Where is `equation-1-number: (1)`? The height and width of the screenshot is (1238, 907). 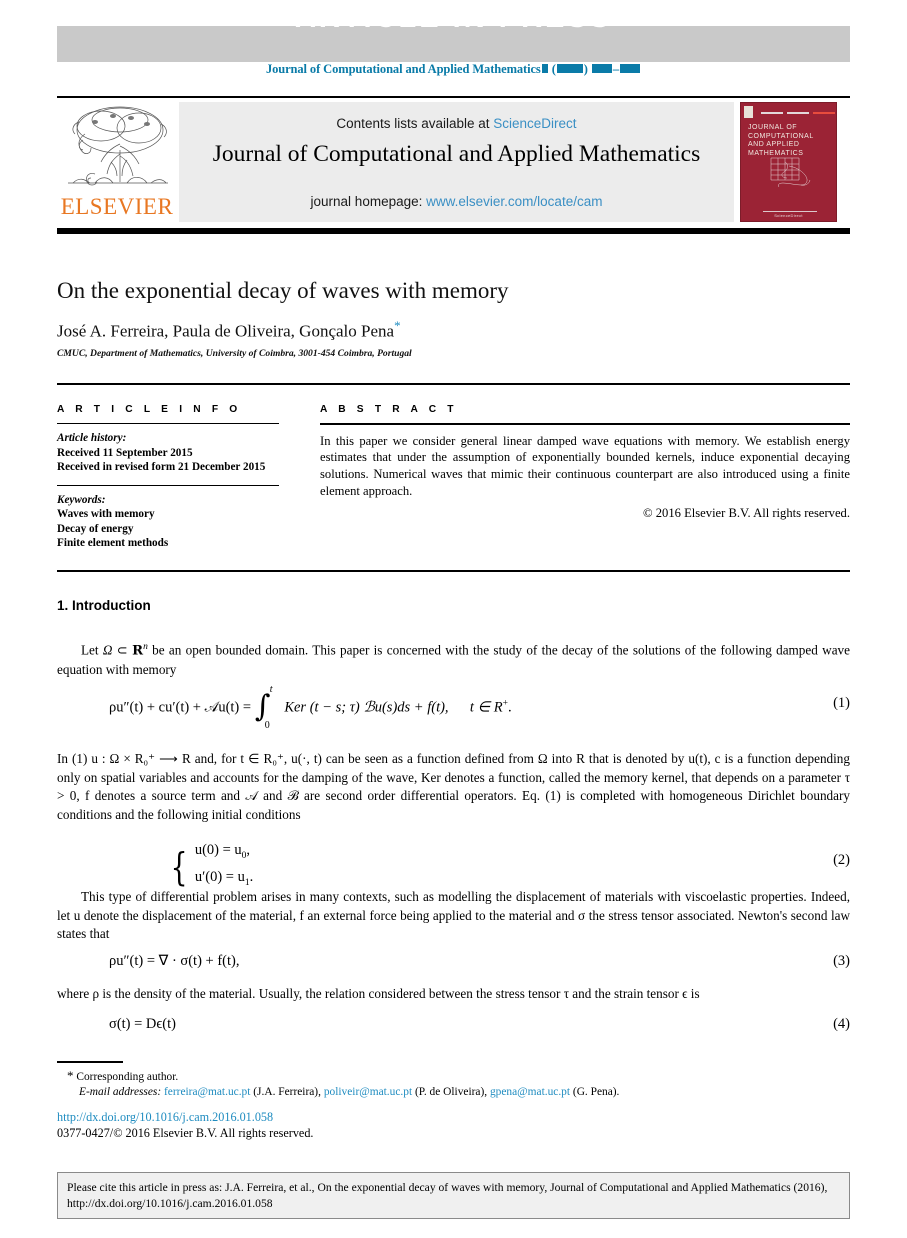 equation-1-number: (1) is located at coordinates (841, 703).